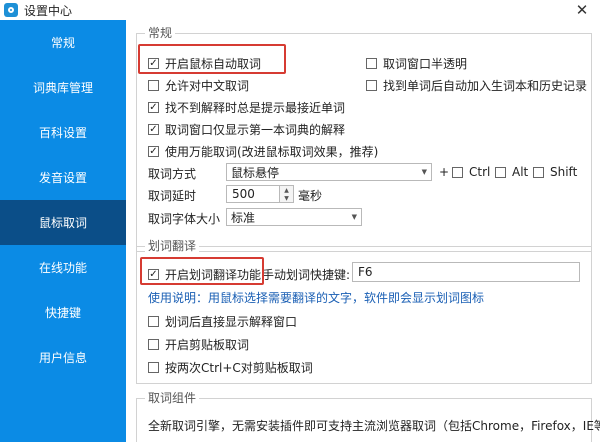 This screenshot has width=600, height=442. I want to click on spin-down-icon: ▼, so click(286, 198).